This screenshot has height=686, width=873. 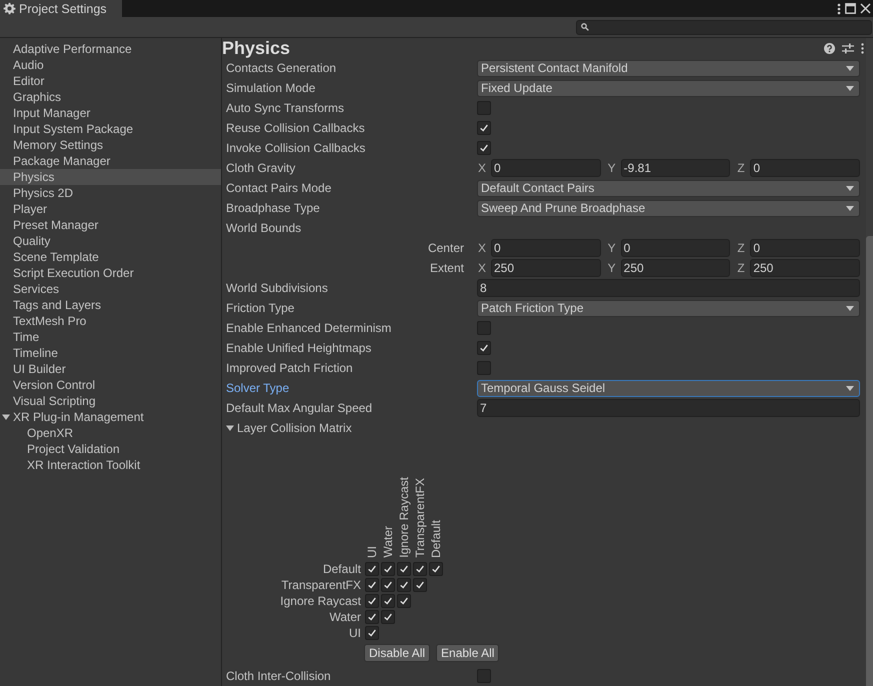 What do you see at coordinates (294, 428) in the screenshot?
I see `foldout-label: Layer Collision Matrix` at bounding box center [294, 428].